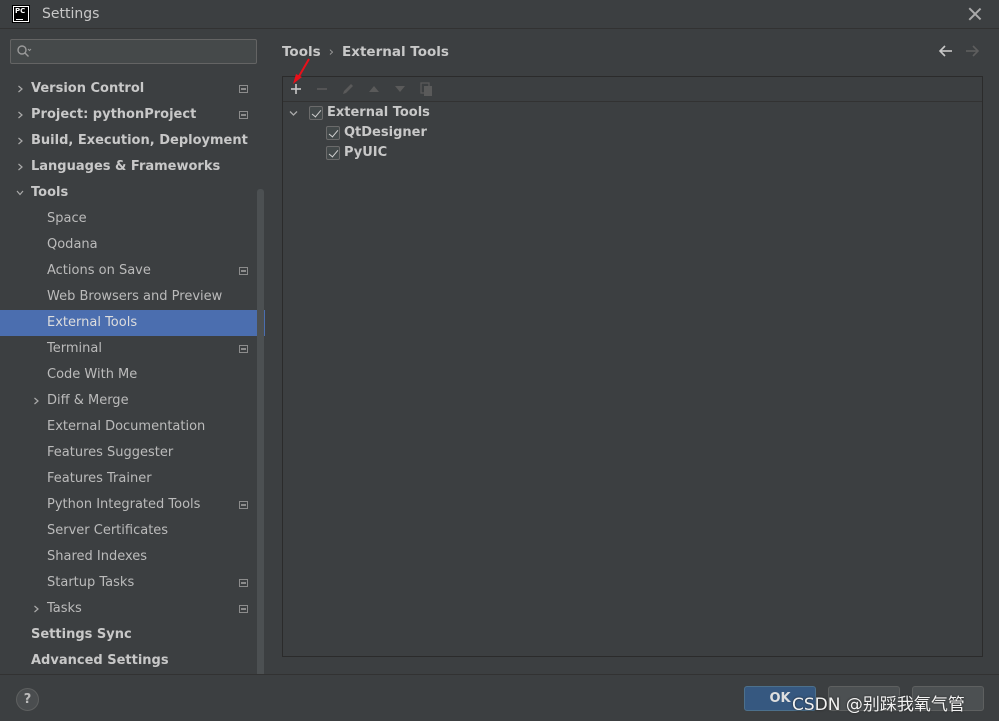 The image size is (999, 721). Describe the element at coordinates (88, 400) in the screenshot. I see `sidebar-item-label: Diff & Merge` at that location.